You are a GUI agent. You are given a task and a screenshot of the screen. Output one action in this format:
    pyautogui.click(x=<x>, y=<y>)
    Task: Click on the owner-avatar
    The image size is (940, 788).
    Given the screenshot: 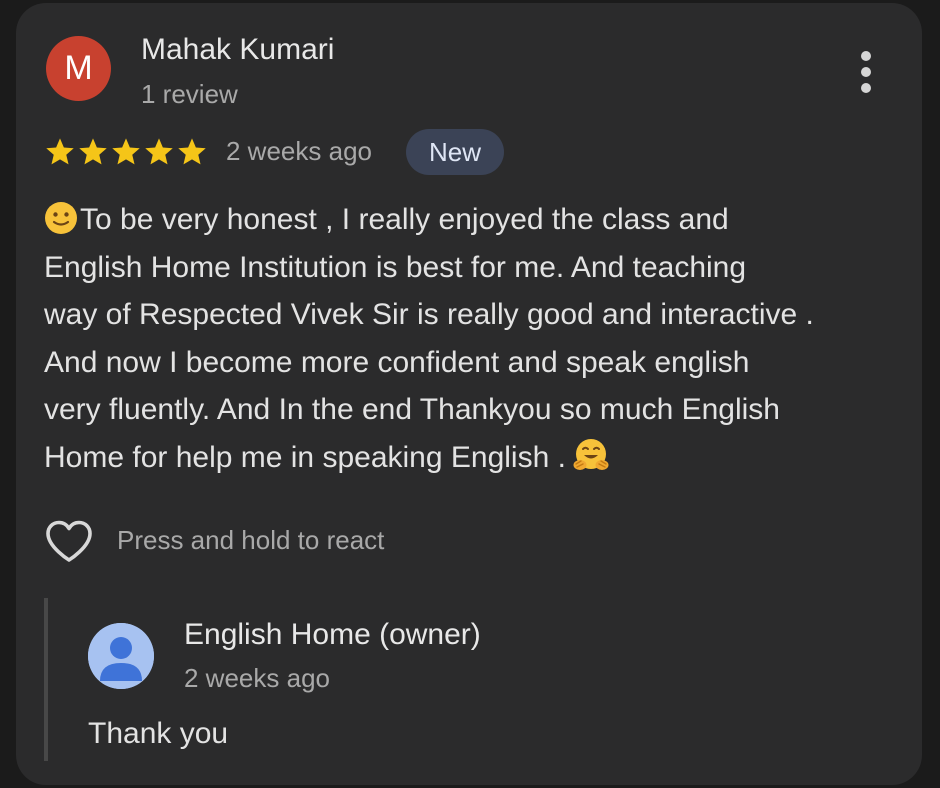 What is the action you would take?
    pyautogui.click(x=121, y=656)
    